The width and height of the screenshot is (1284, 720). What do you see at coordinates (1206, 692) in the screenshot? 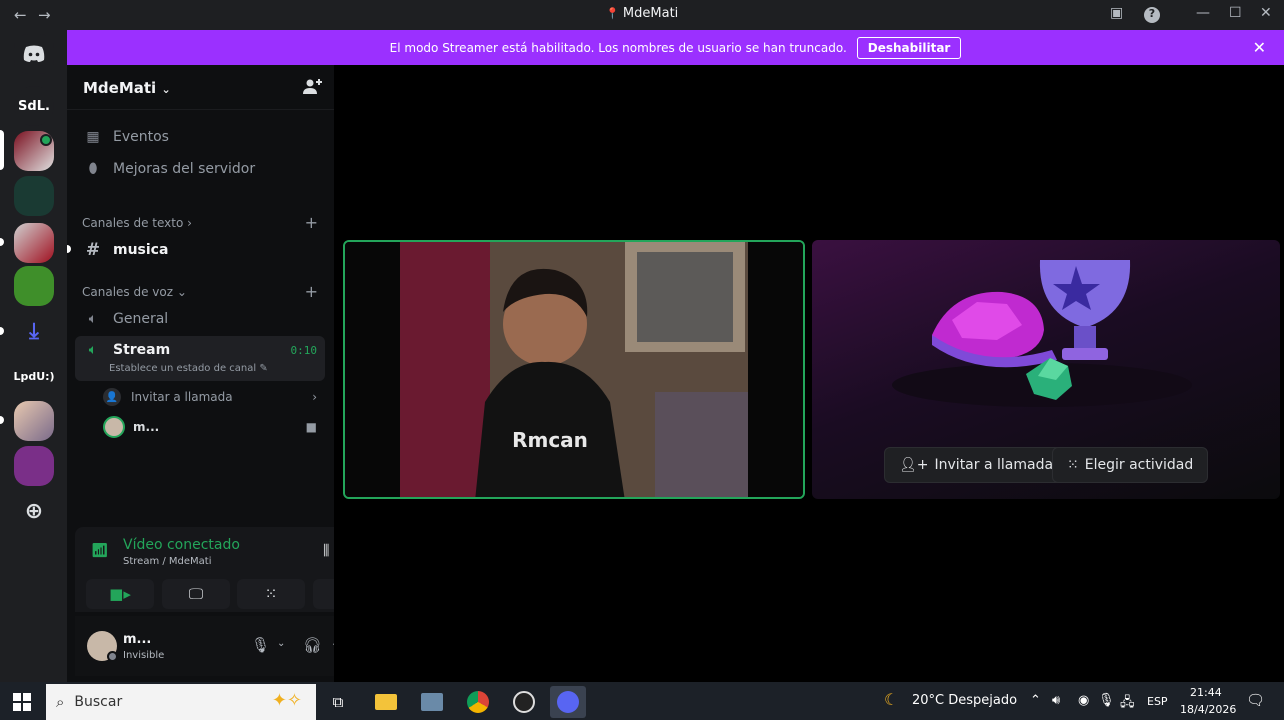
I see `clock-time: 21:44` at bounding box center [1206, 692].